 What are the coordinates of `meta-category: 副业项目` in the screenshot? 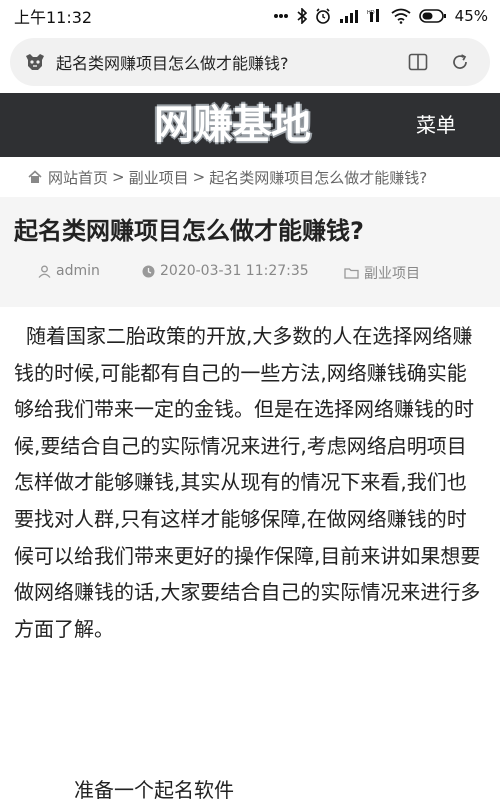 It's located at (382, 273).